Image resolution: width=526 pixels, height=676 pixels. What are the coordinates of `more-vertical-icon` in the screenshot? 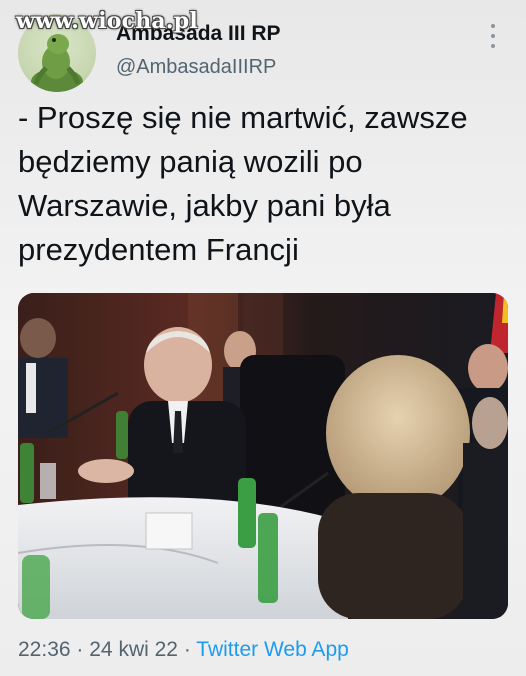 It's located at (493, 36).